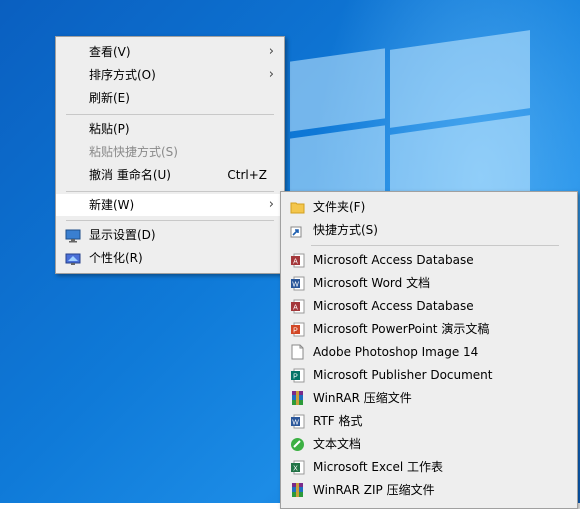 Image resolution: width=580 pixels, height=509 pixels. Describe the element at coordinates (297, 398) in the screenshot. I see `winrar-icon` at that location.